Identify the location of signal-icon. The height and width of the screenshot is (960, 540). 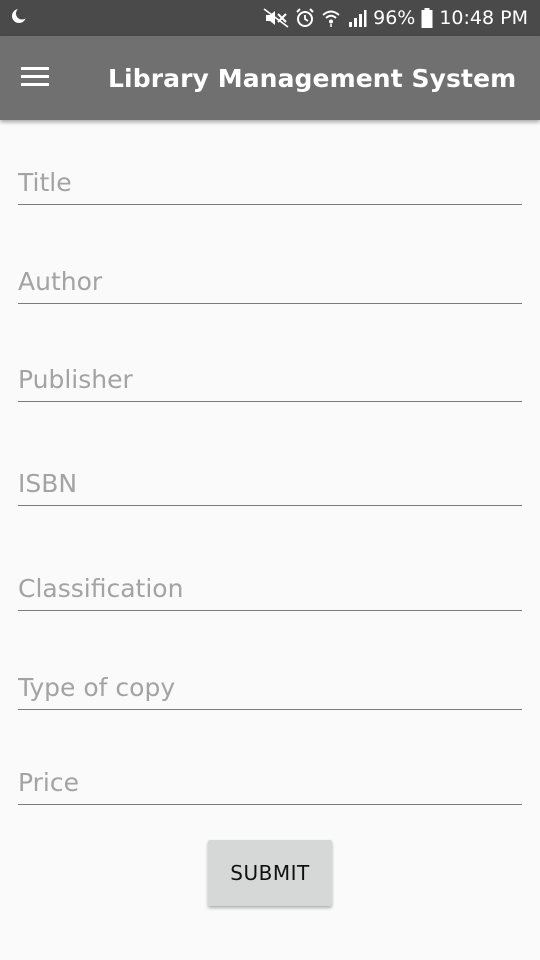
(357, 18).